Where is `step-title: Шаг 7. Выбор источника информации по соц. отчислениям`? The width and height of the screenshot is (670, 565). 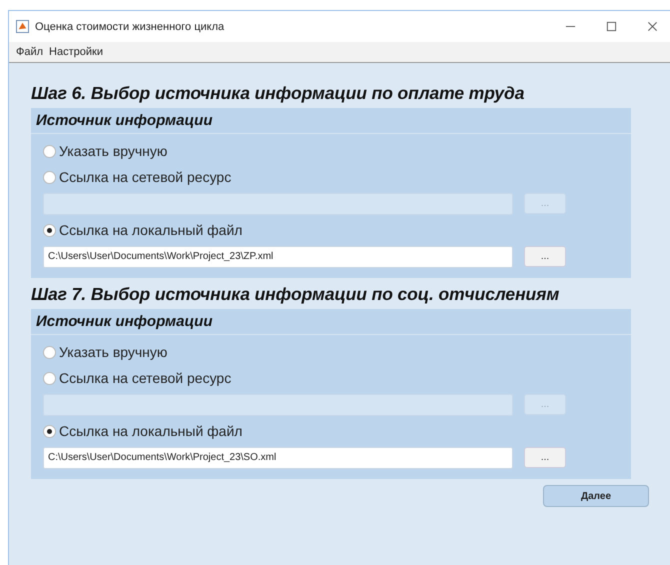
step-title: Шаг 7. Выбор источника информации по соц. отчислениям is located at coordinates (295, 294).